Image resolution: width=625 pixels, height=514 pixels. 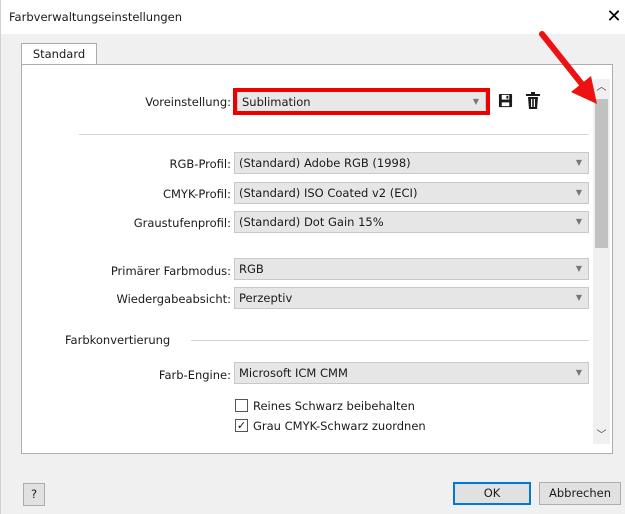 I want to click on scroll-up-icon: ︿, so click(x=601, y=87).